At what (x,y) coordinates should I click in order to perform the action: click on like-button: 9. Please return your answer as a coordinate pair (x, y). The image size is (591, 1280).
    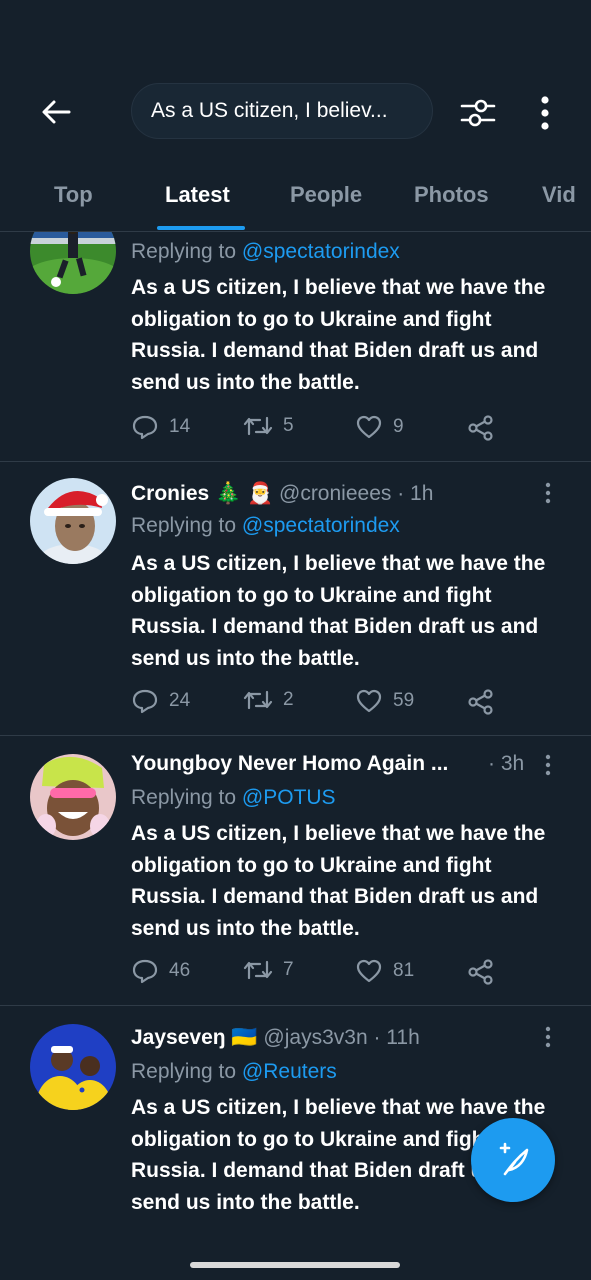
    Looking at the image, I should click on (379, 427).